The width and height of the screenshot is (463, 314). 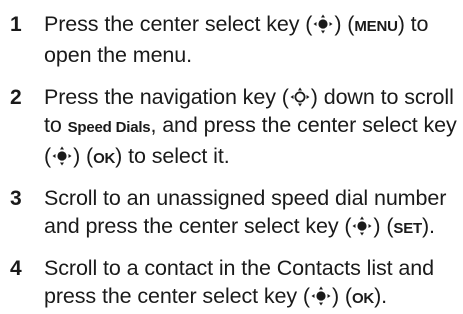 What do you see at coordinates (16, 24) in the screenshot?
I see `step-number: 1` at bounding box center [16, 24].